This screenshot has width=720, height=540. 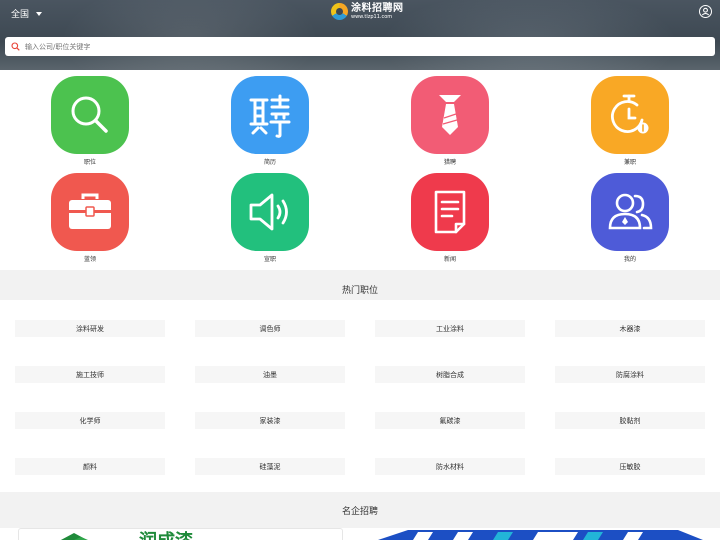 What do you see at coordinates (377, 8) in the screenshot?
I see `logo-name: 涂料招聘网` at bounding box center [377, 8].